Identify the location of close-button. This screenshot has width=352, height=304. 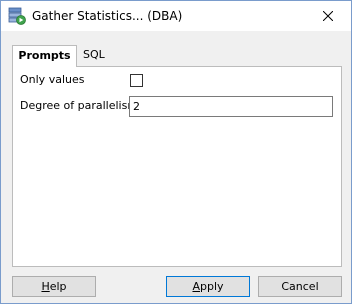
(328, 16).